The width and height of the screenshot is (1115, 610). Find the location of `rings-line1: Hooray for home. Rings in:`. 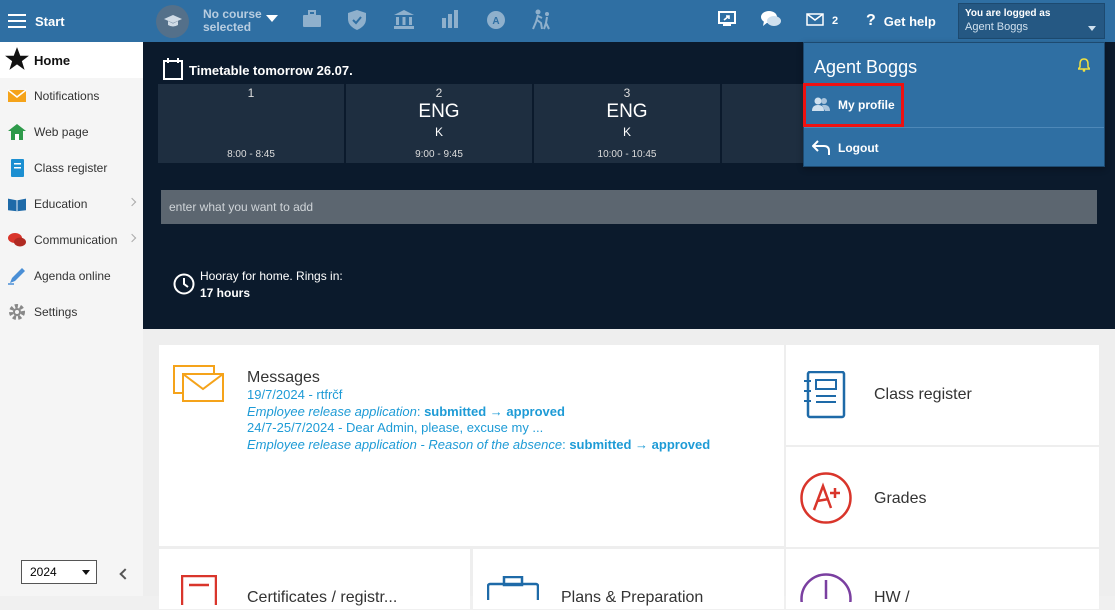

rings-line1: Hooray for home. Rings in: is located at coordinates (271, 276).